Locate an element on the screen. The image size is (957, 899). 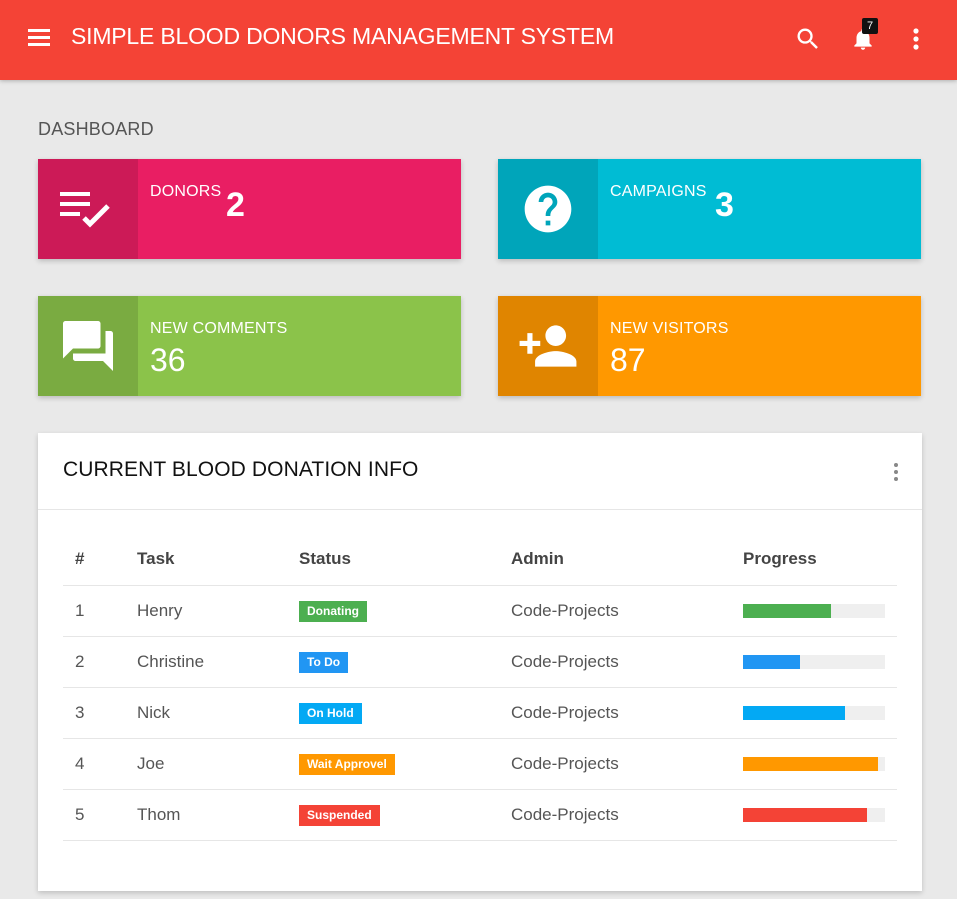
tile-label: NEW COMMENTS is located at coordinates (219, 328).